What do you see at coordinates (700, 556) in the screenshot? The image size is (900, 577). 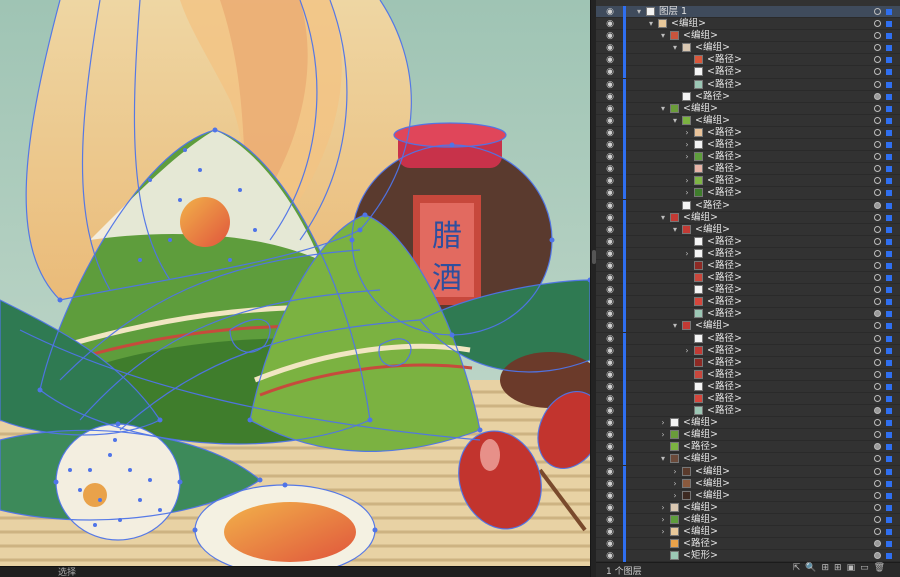 I see `layer-name: <矩形>` at bounding box center [700, 556].